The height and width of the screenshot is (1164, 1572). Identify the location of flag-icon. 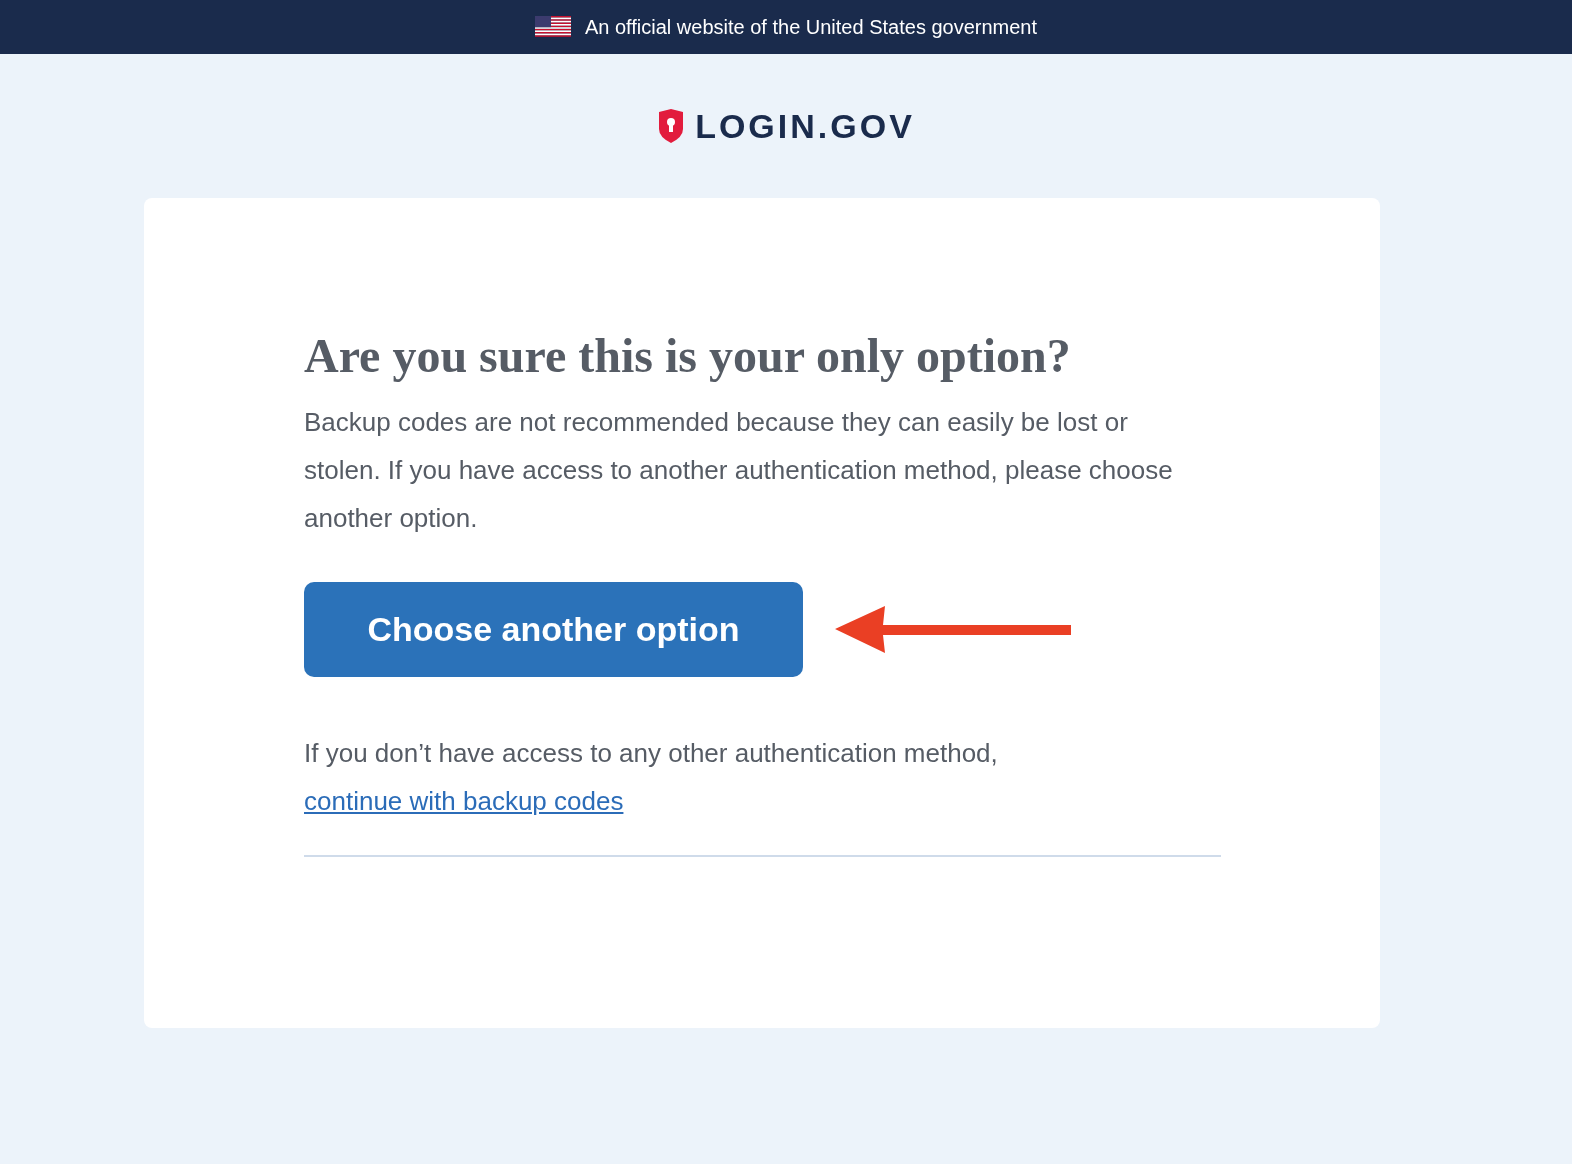
(552, 27).